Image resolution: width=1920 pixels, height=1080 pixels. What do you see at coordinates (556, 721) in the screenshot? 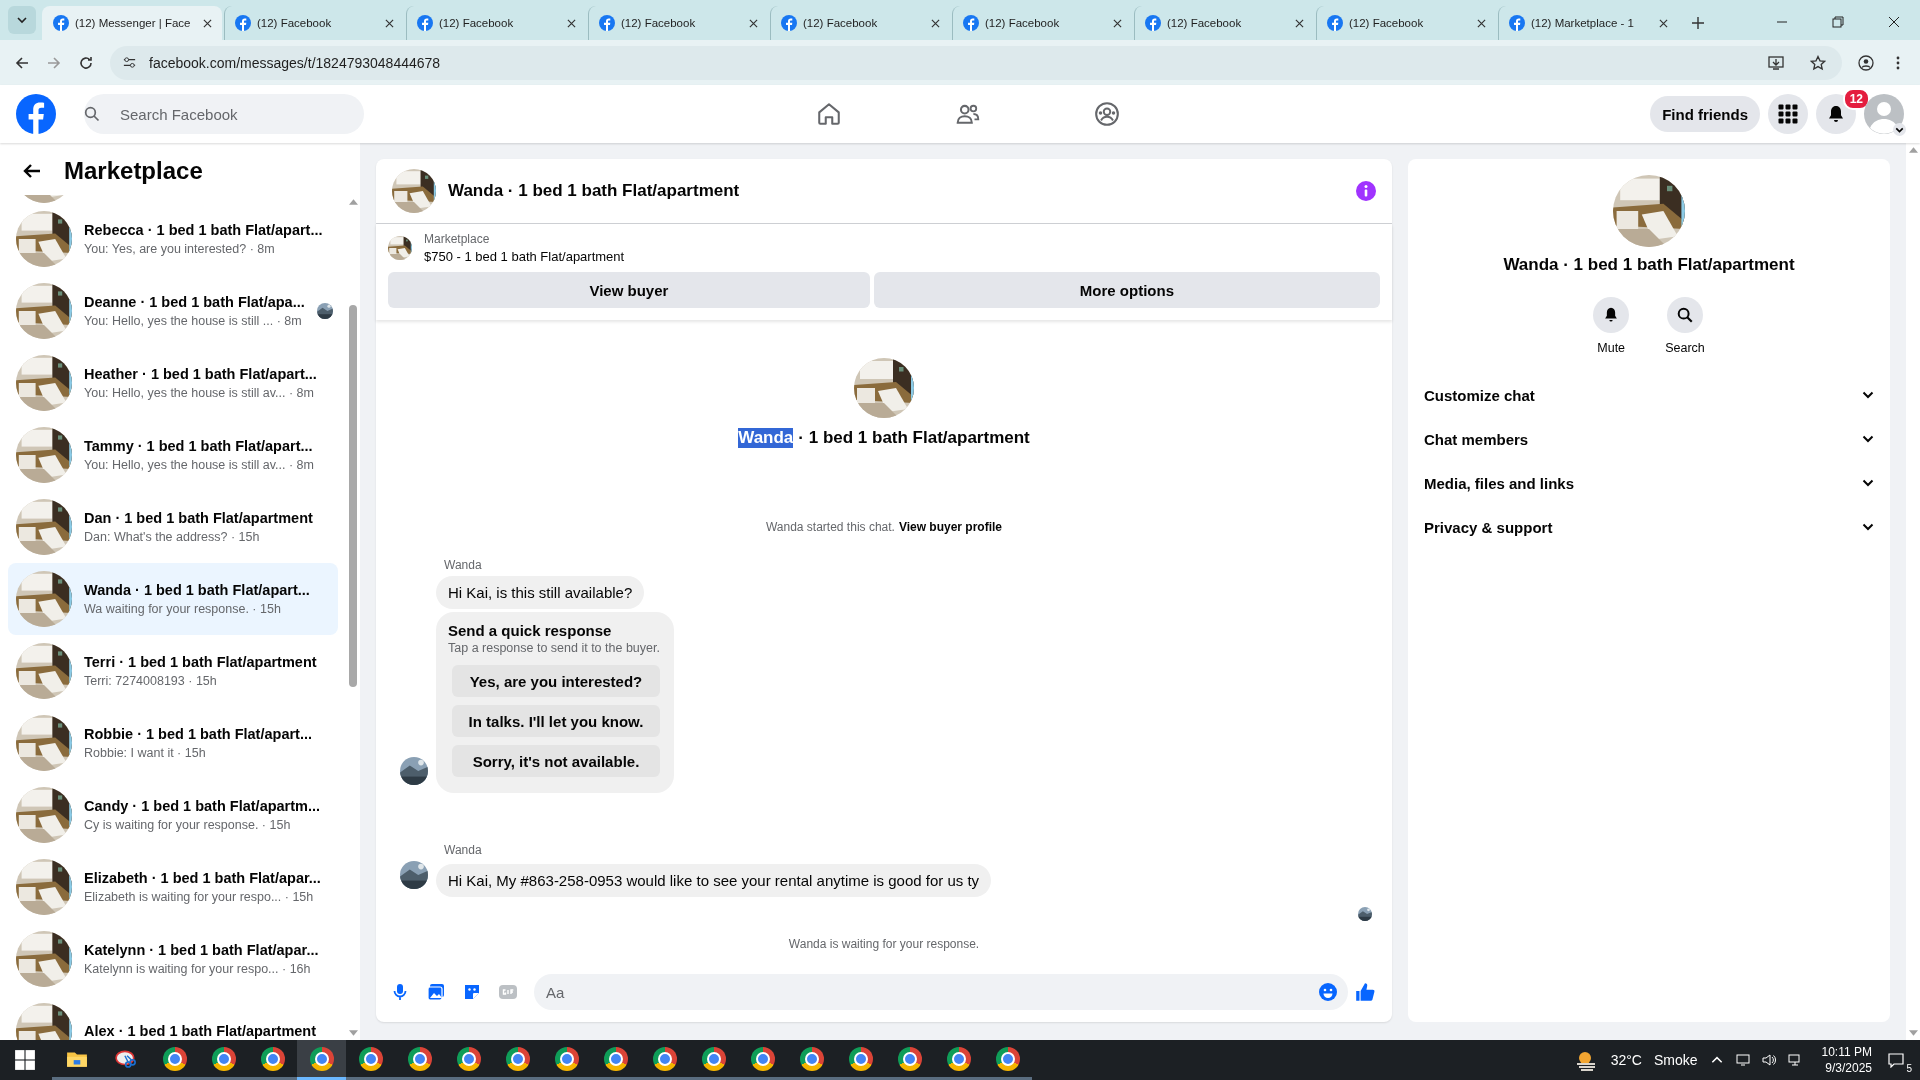
I see `quick-response-button: In talks. I'll let you know.` at bounding box center [556, 721].